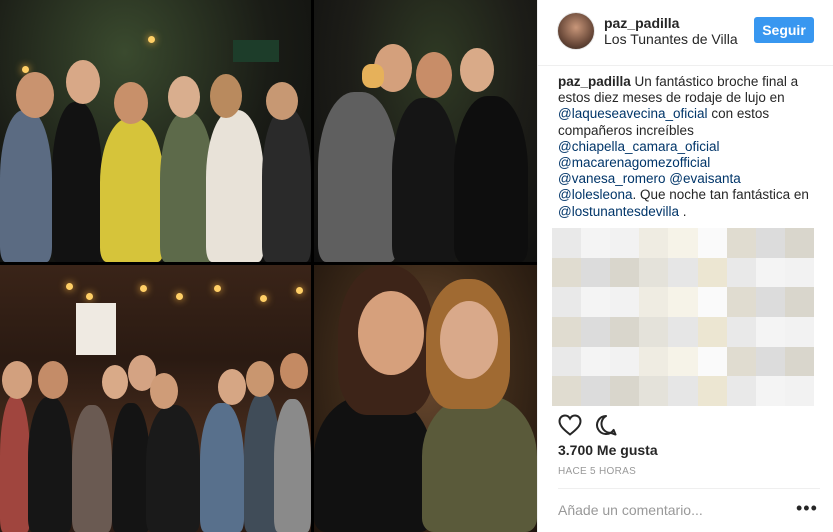  What do you see at coordinates (612, 178) in the screenshot?
I see `mention-link: @vanesa_romero` at bounding box center [612, 178].